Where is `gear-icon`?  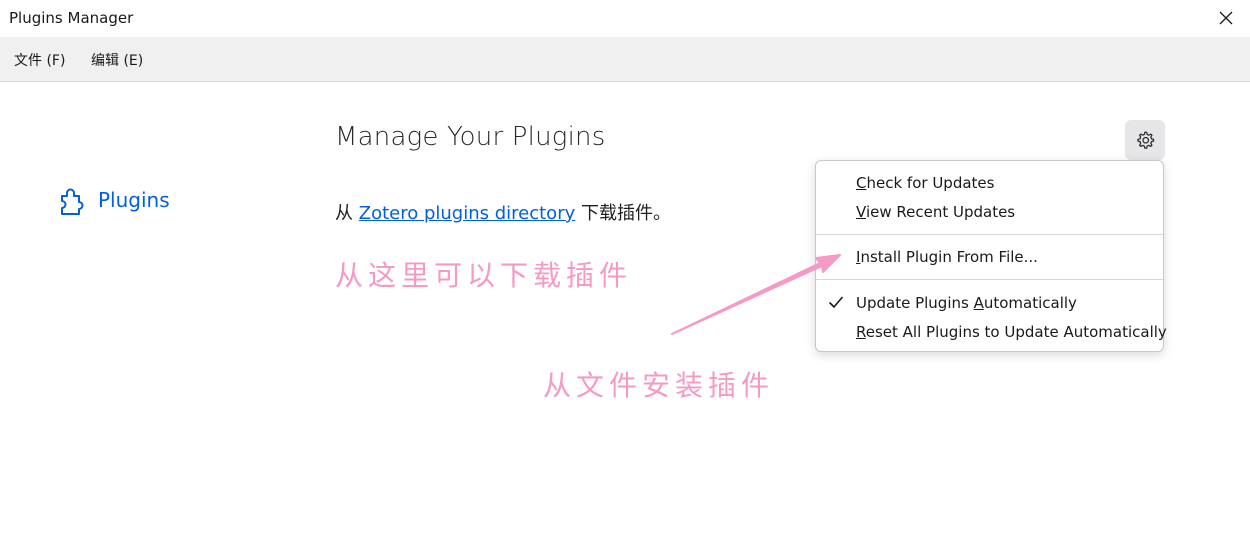 gear-icon is located at coordinates (1146, 140).